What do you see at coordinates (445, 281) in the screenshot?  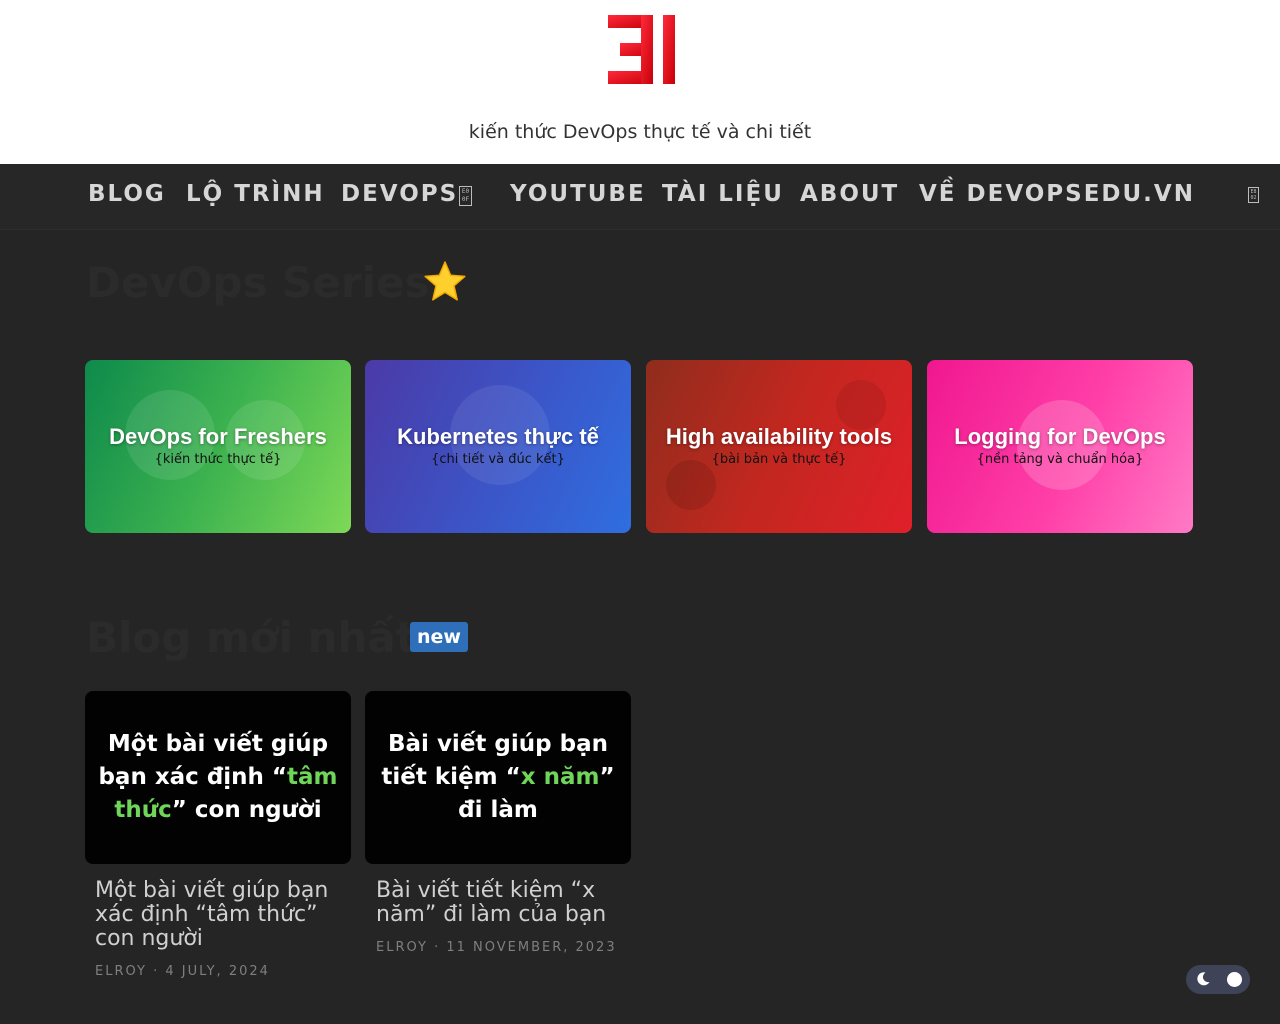 I see `star-icon` at bounding box center [445, 281].